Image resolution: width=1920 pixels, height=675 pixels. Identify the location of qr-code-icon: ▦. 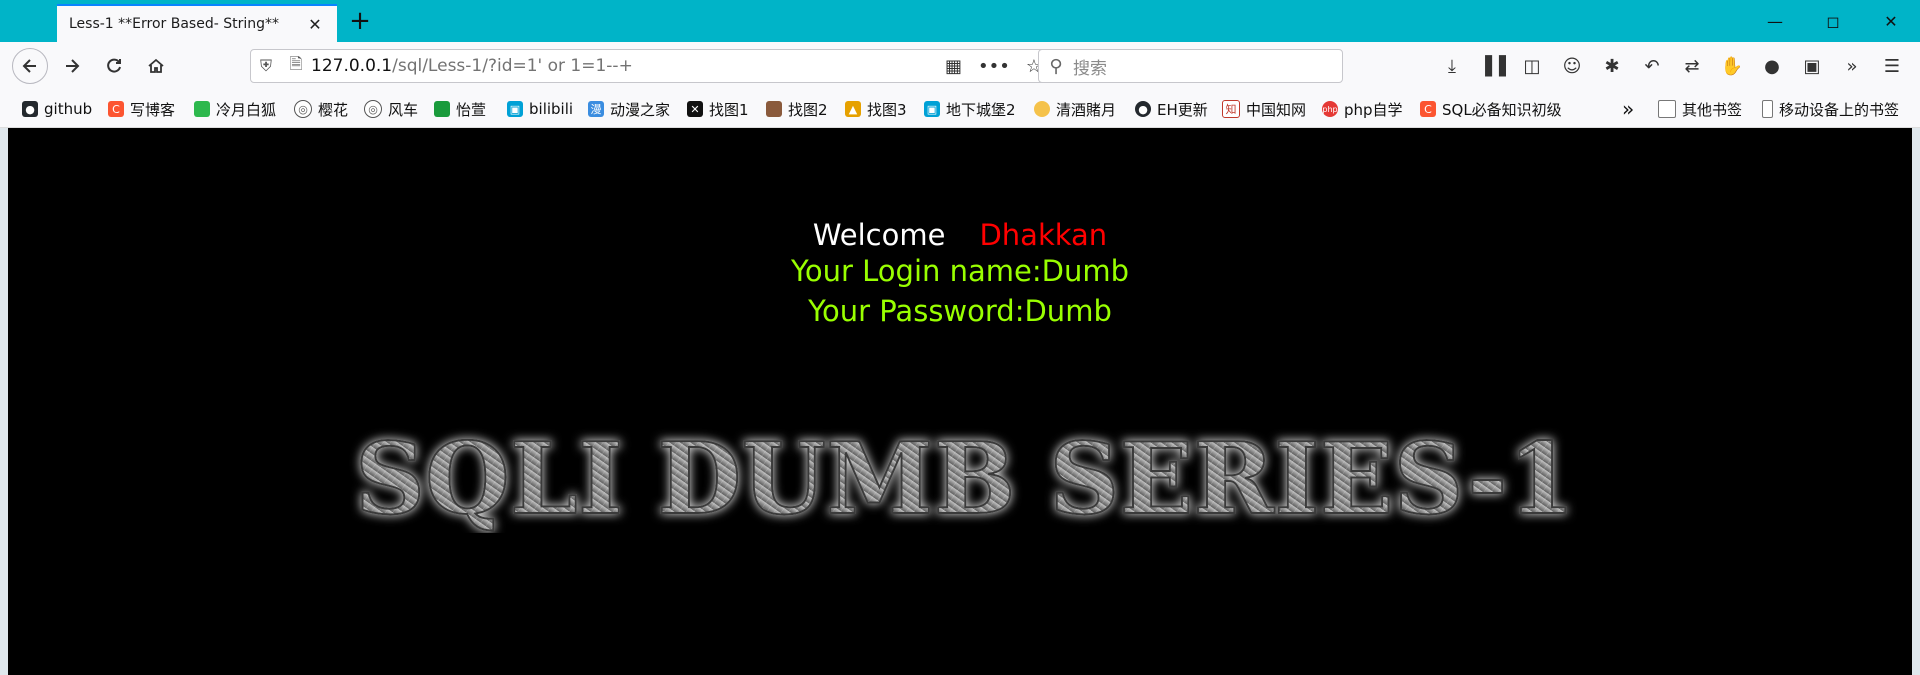
(953, 66).